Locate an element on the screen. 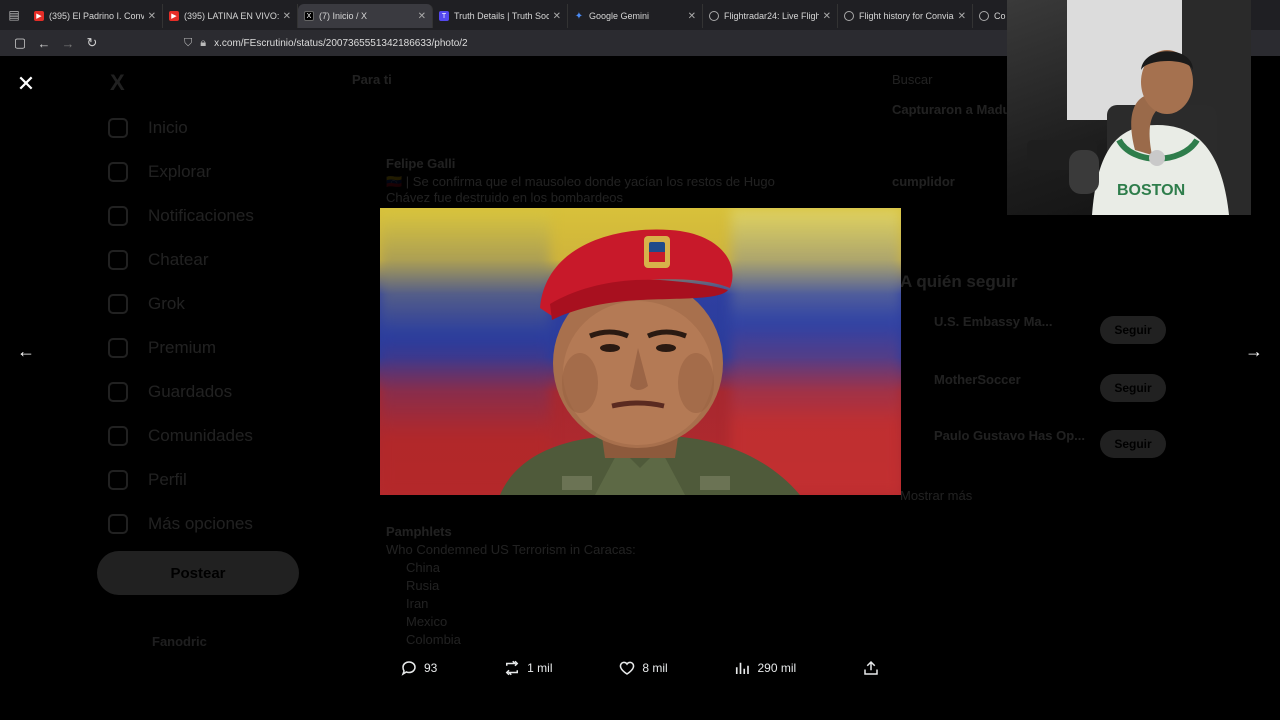  previous-photo-button: ← is located at coordinates (26, 351).